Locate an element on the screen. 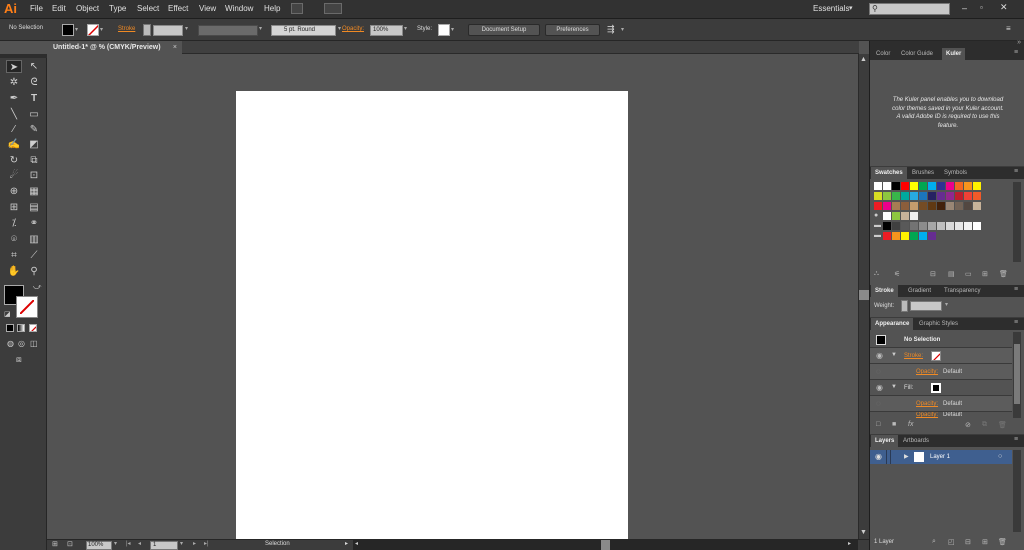 The image size is (1024, 550). clear-appearance-icon: ⊘ is located at coordinates (968, 425).